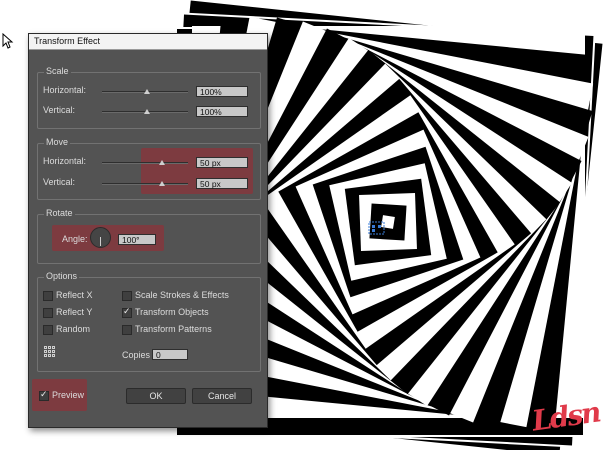 The height and width of the screenshot is (450, 610). What do you see at coordinates (49, 351) in the screenshot?
I see `reference-point-icon` at bounding box center [49, 351].